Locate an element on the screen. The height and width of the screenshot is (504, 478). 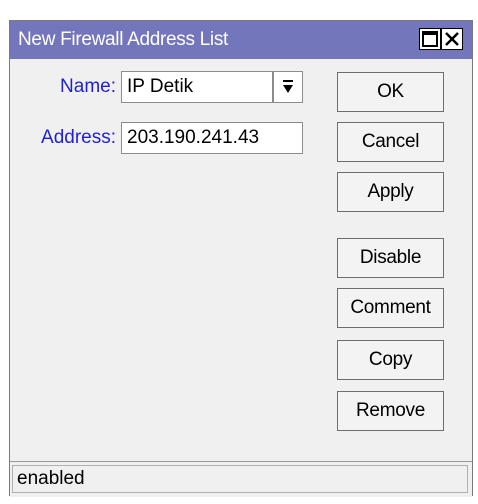
name-input: IP Detik is located at coordinates (197, 87).